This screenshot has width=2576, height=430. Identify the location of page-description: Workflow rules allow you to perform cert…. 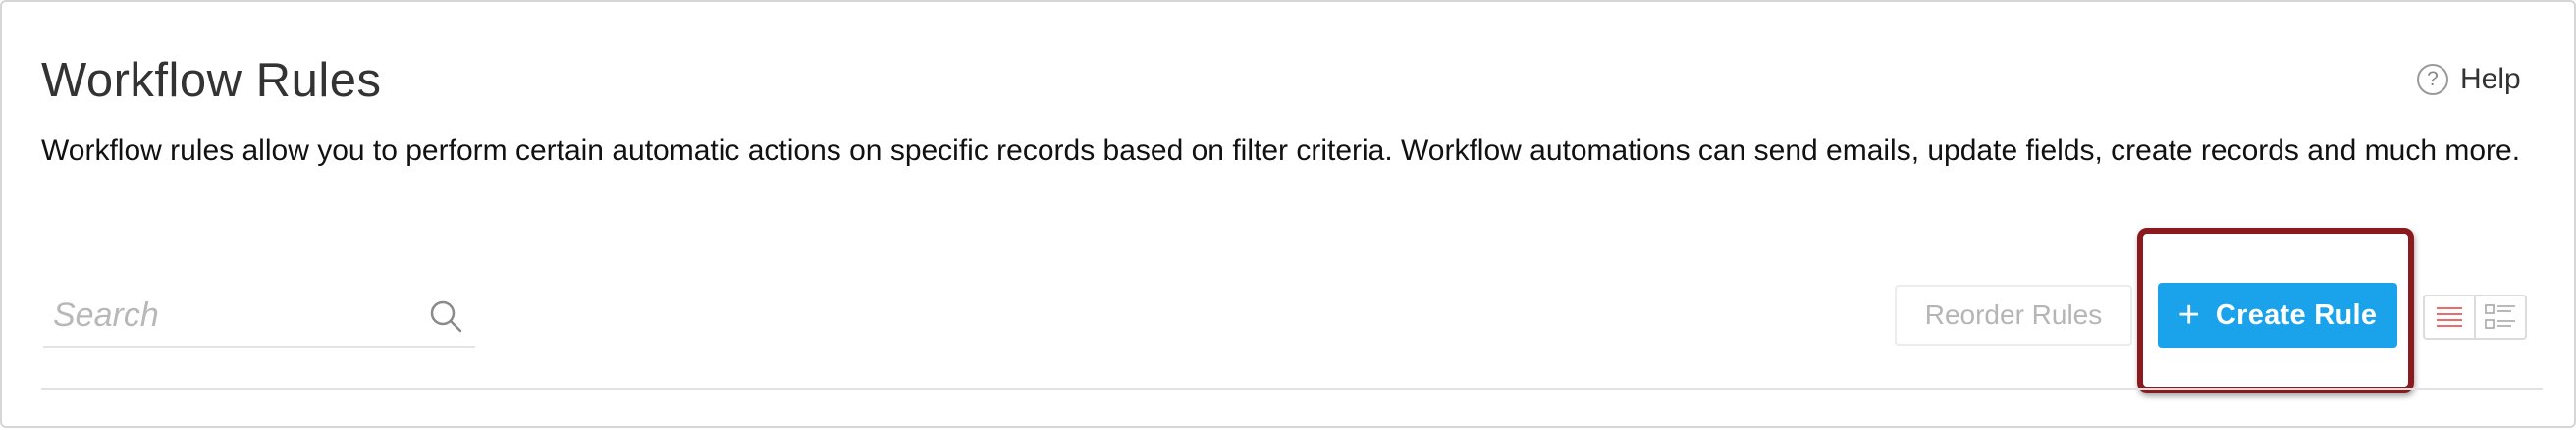
(1281, 150).